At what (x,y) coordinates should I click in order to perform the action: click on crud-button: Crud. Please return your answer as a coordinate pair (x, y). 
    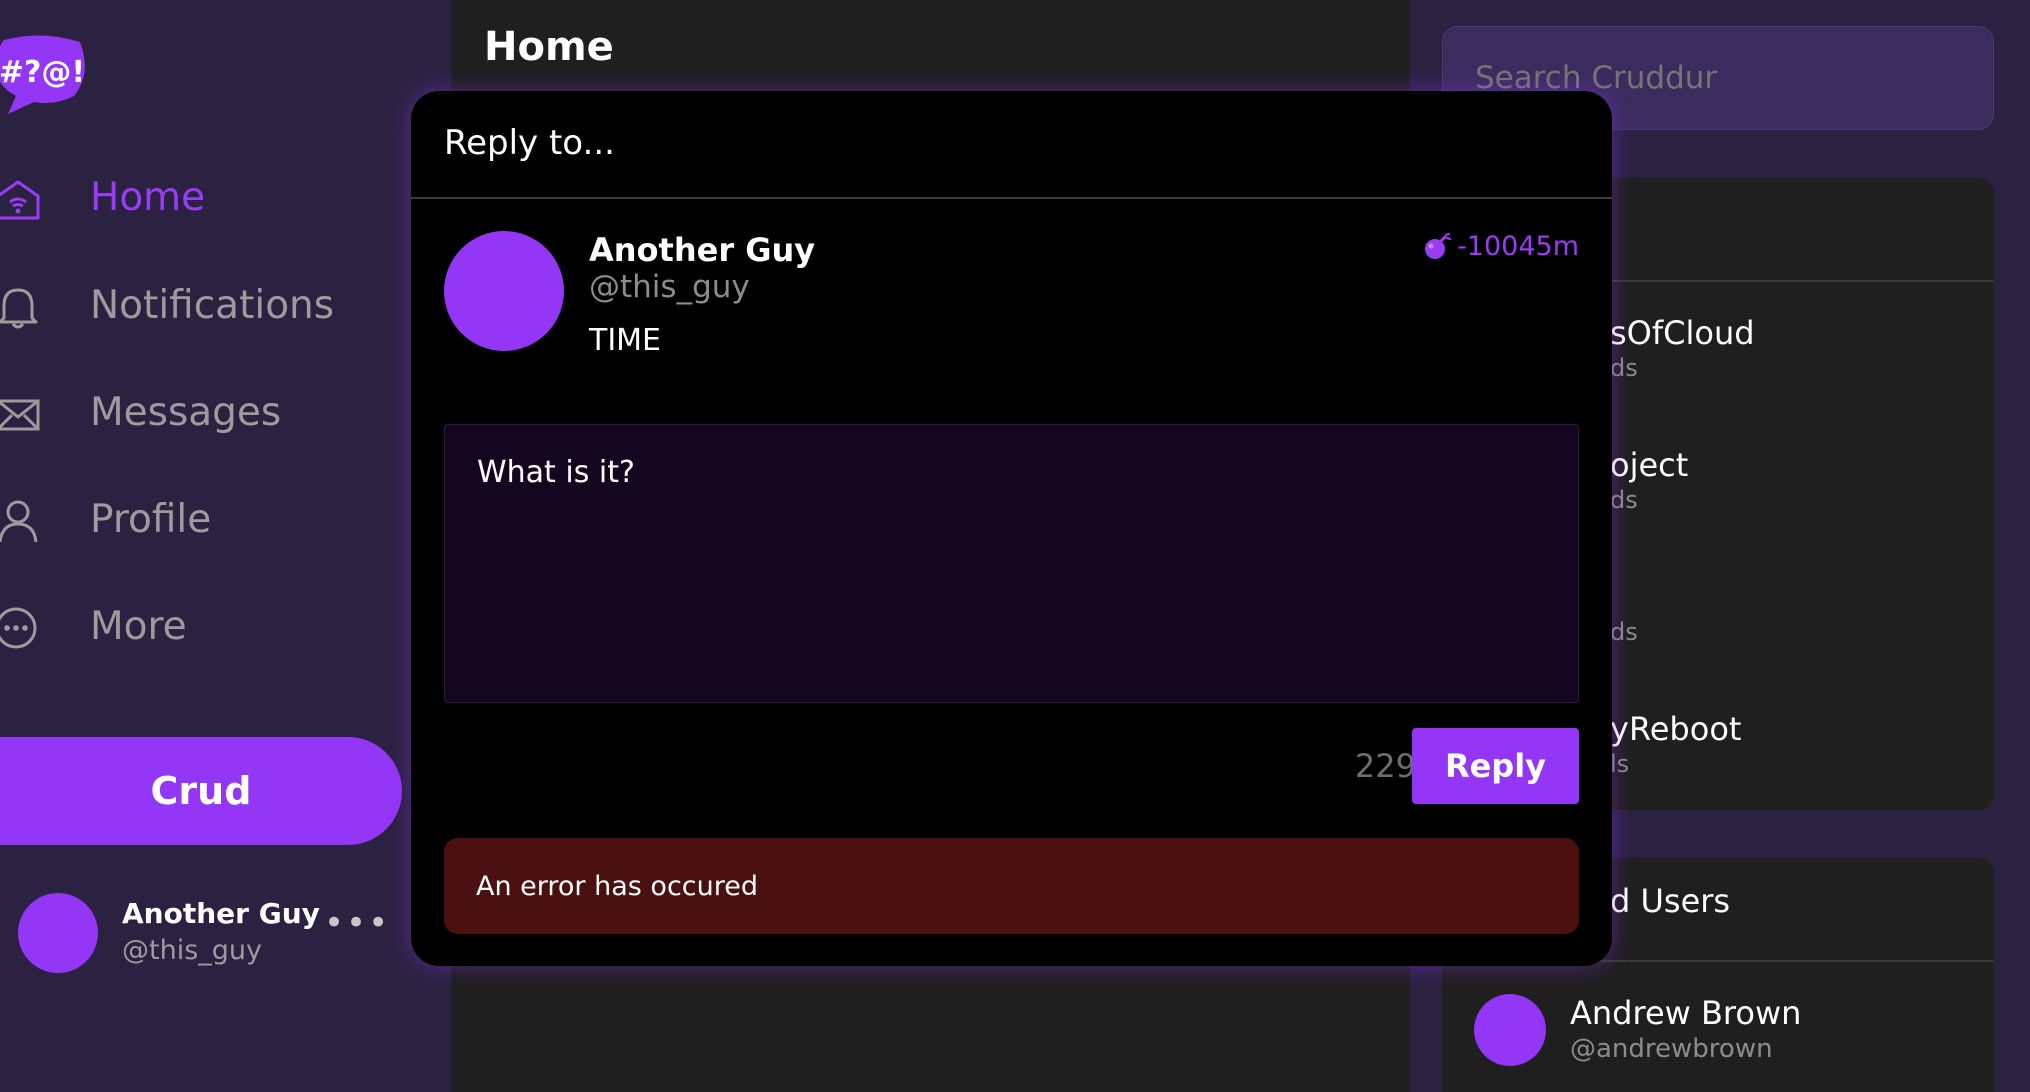
    Looking at the image, I should click on (201, 791).